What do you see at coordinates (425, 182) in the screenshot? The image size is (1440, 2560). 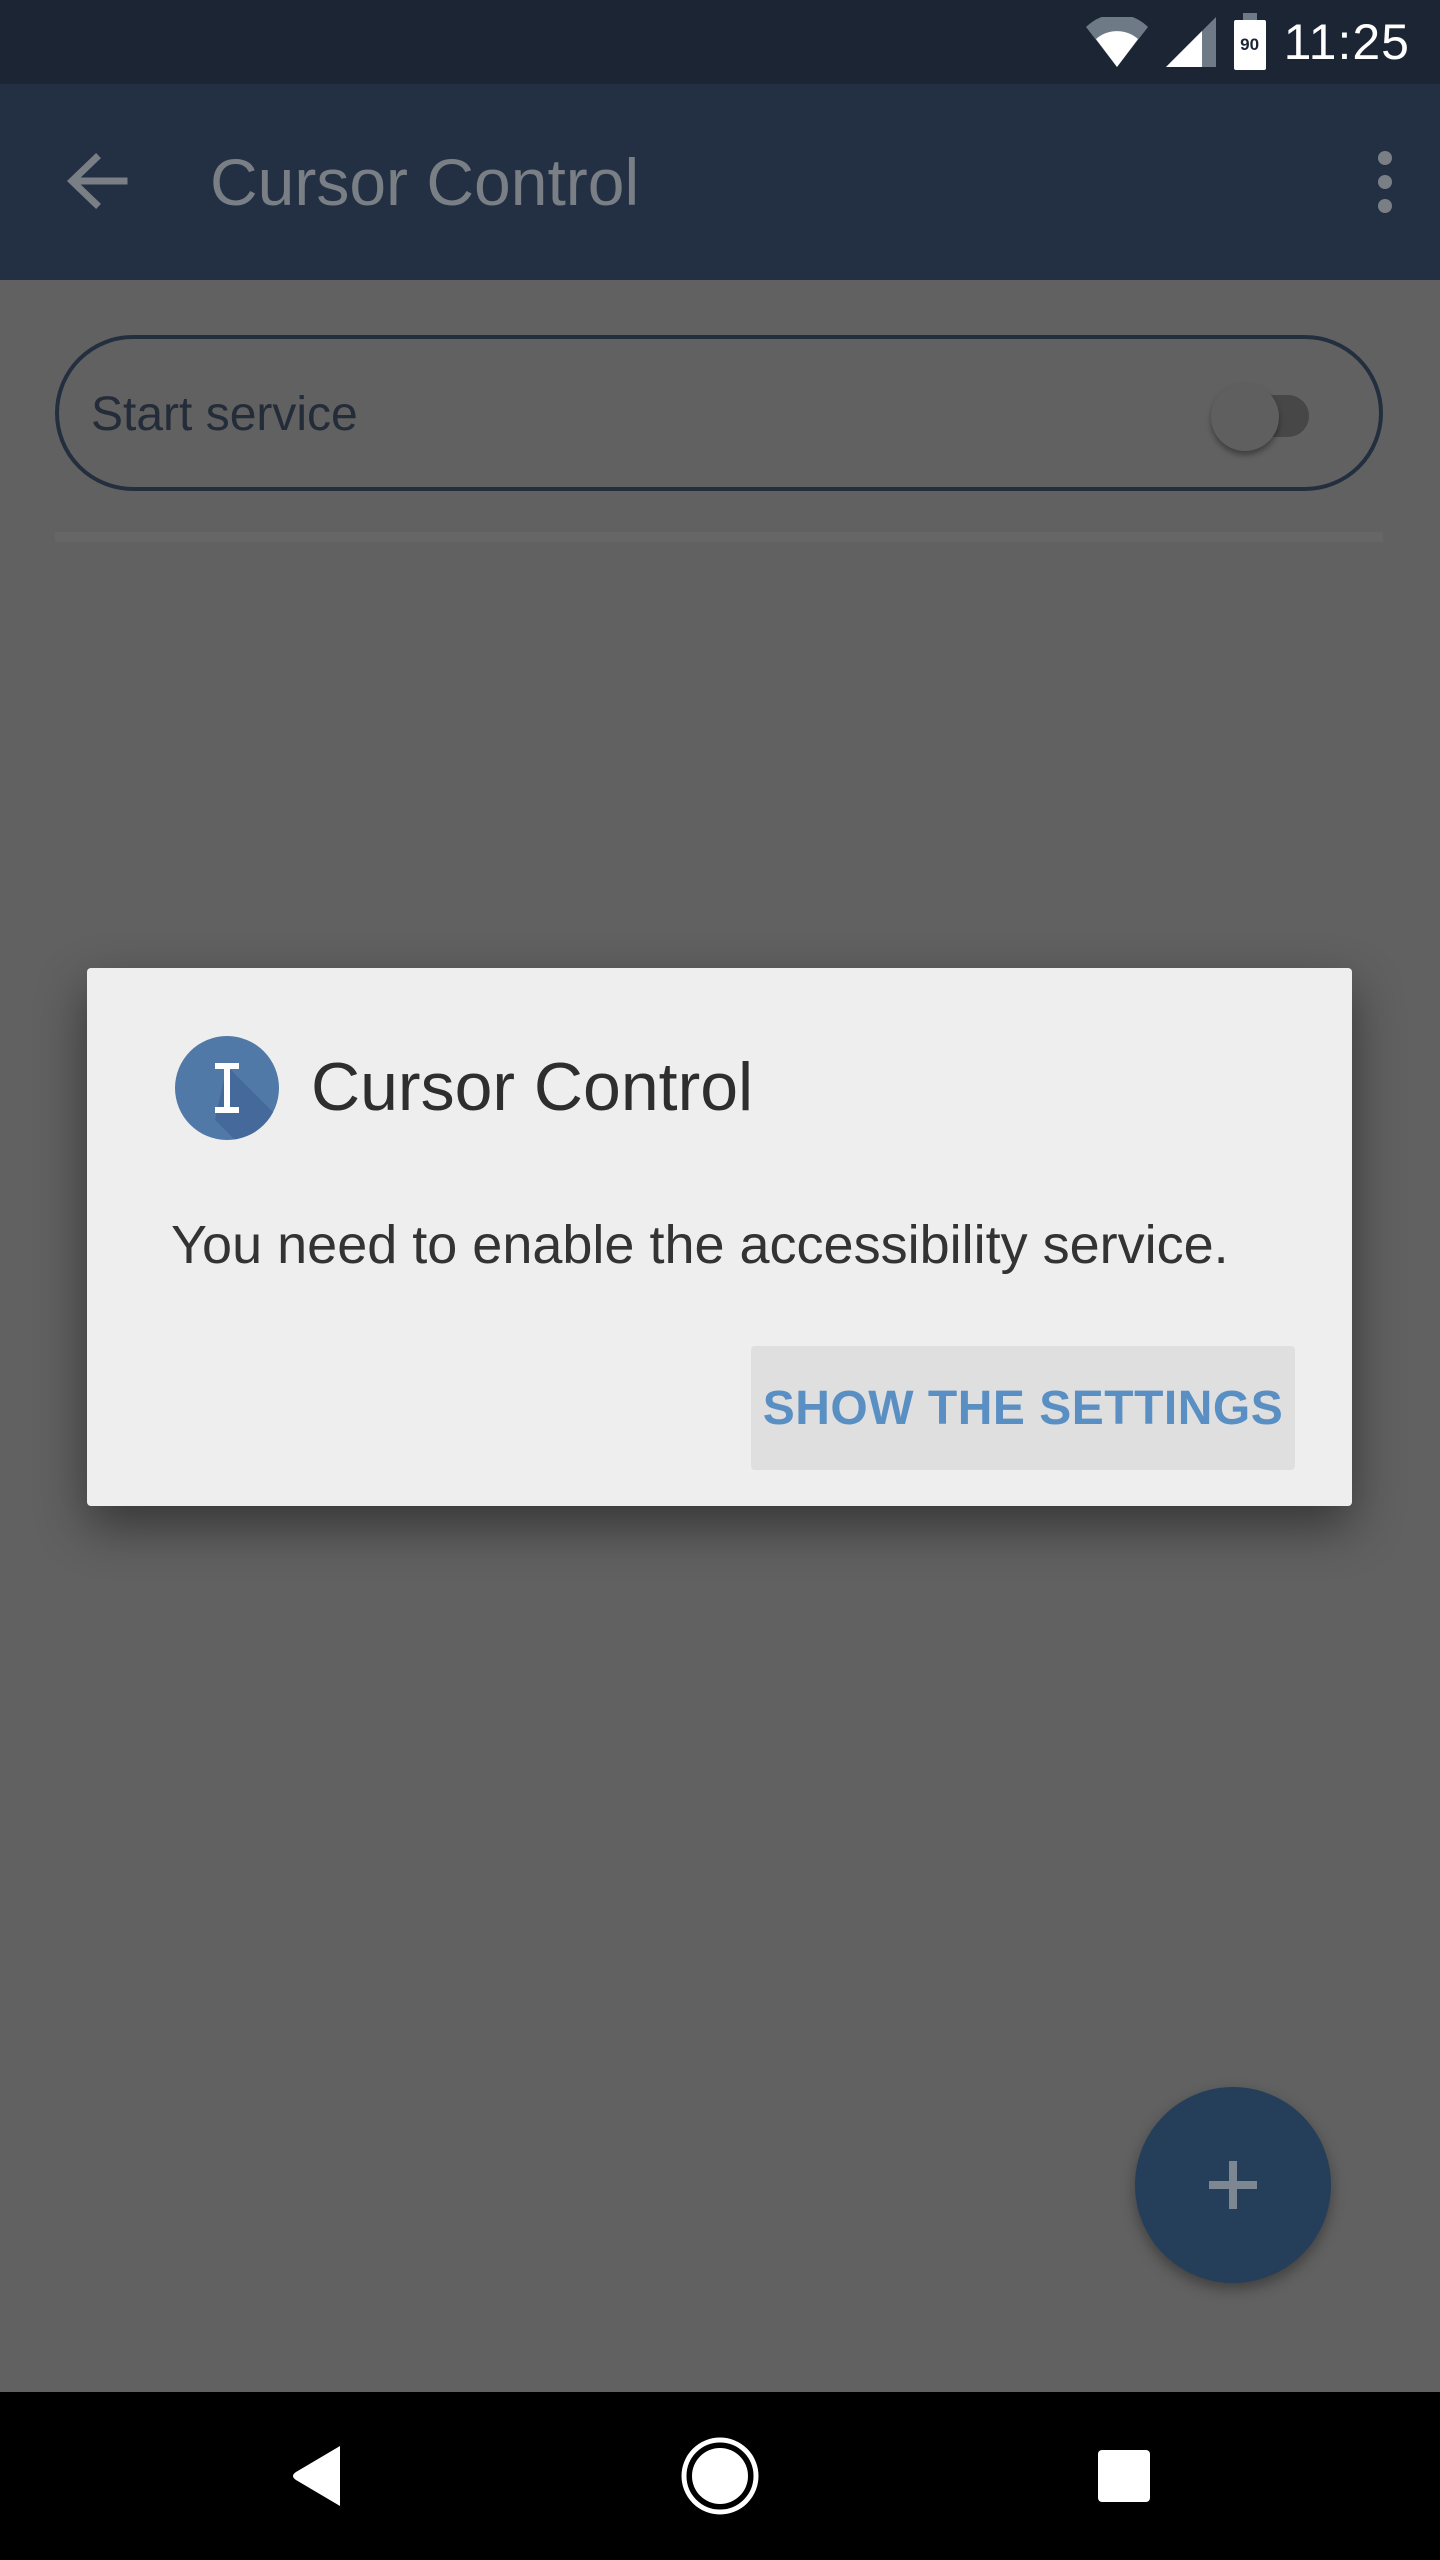 I see `app-title: Cursor Control` at bounding box center [425, 182].